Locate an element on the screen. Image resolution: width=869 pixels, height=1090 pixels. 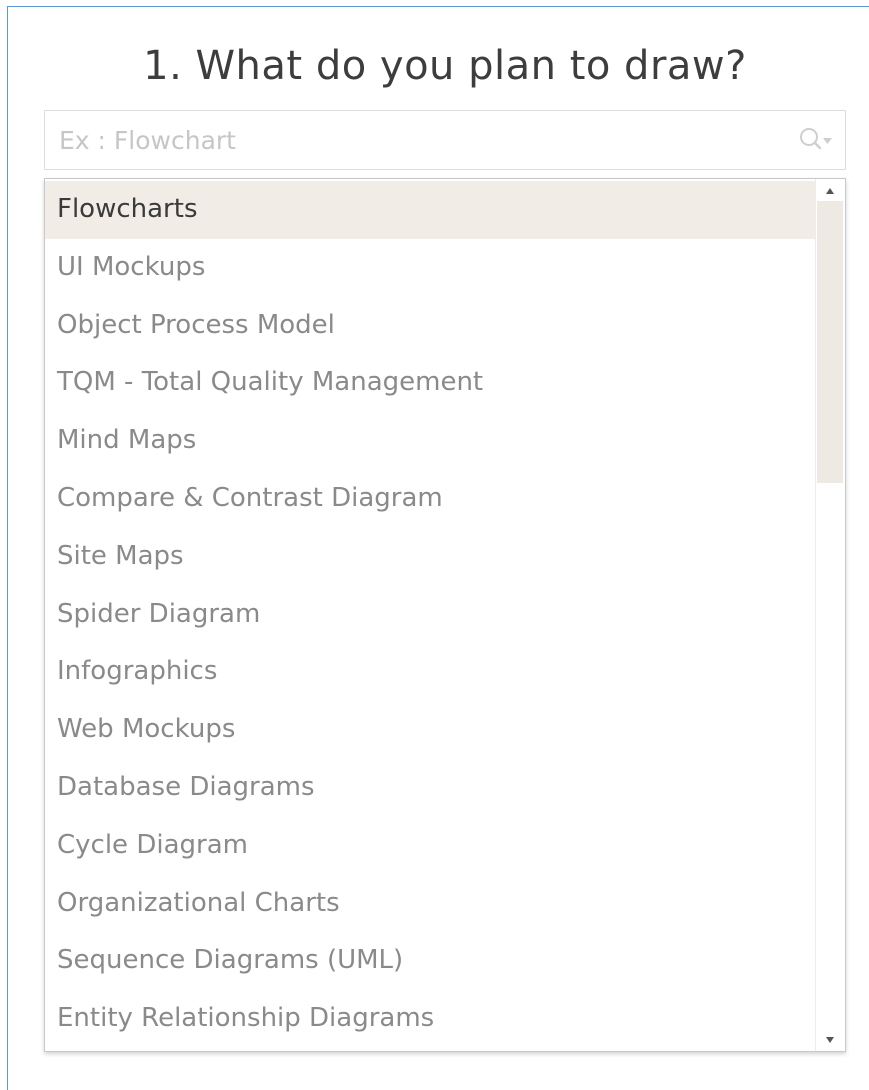
option-item: Object Process Model is located at coordinates (430, 326).